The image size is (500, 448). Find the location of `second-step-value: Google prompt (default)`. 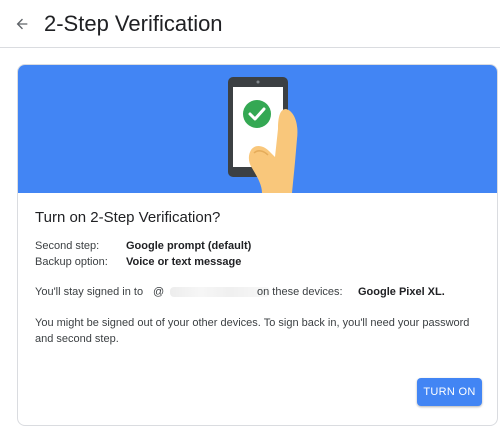

second-step-value: Google prompt (default) is located at coordinates (189, 246).